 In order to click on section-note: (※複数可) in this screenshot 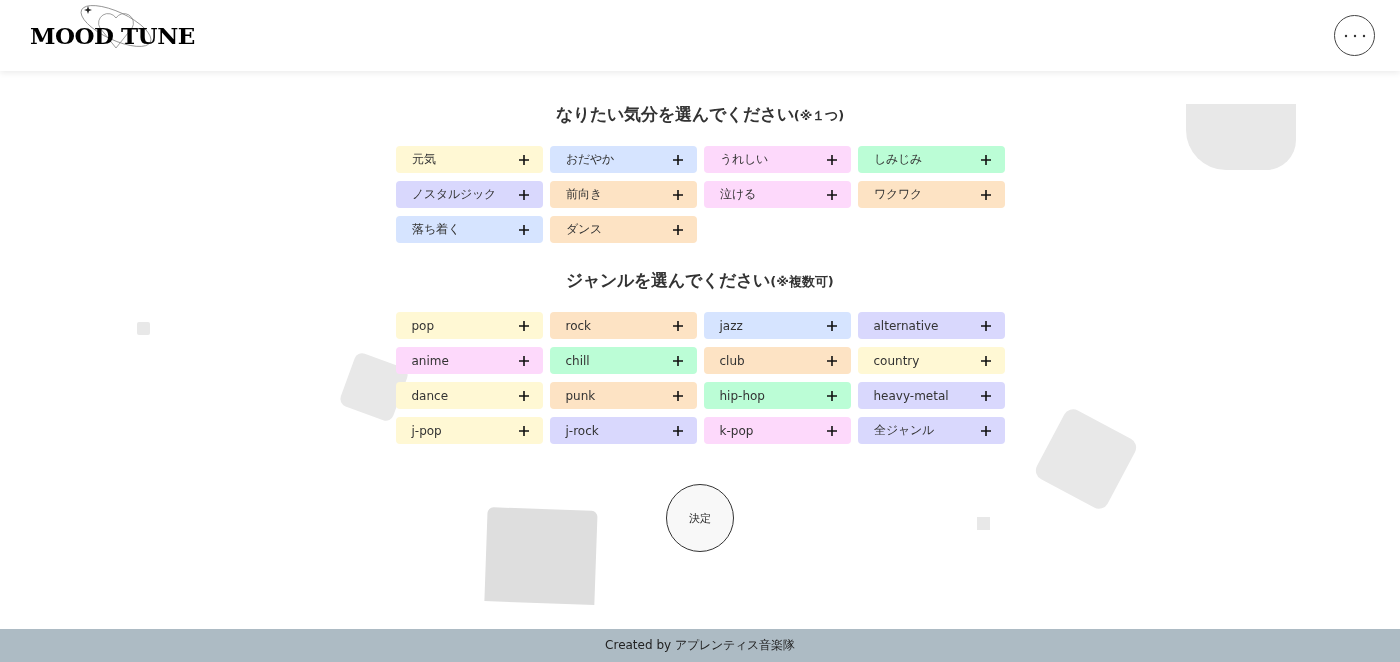, I will do `click(802, 281)`.